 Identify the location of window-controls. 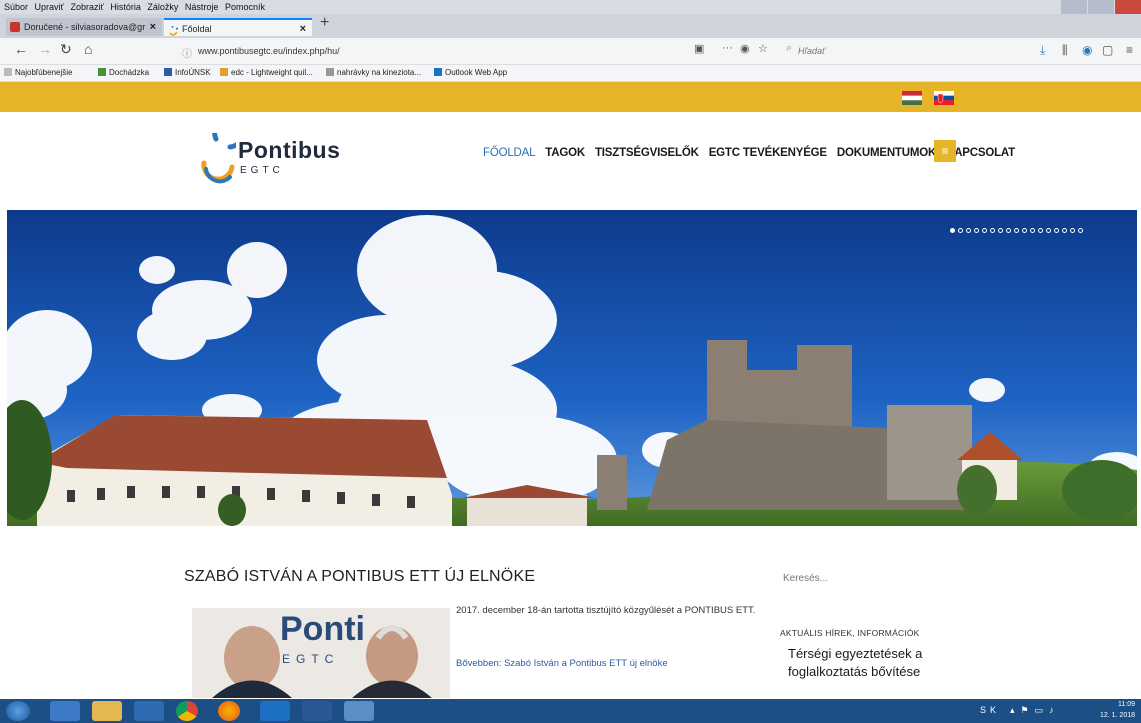
(1100, 7).